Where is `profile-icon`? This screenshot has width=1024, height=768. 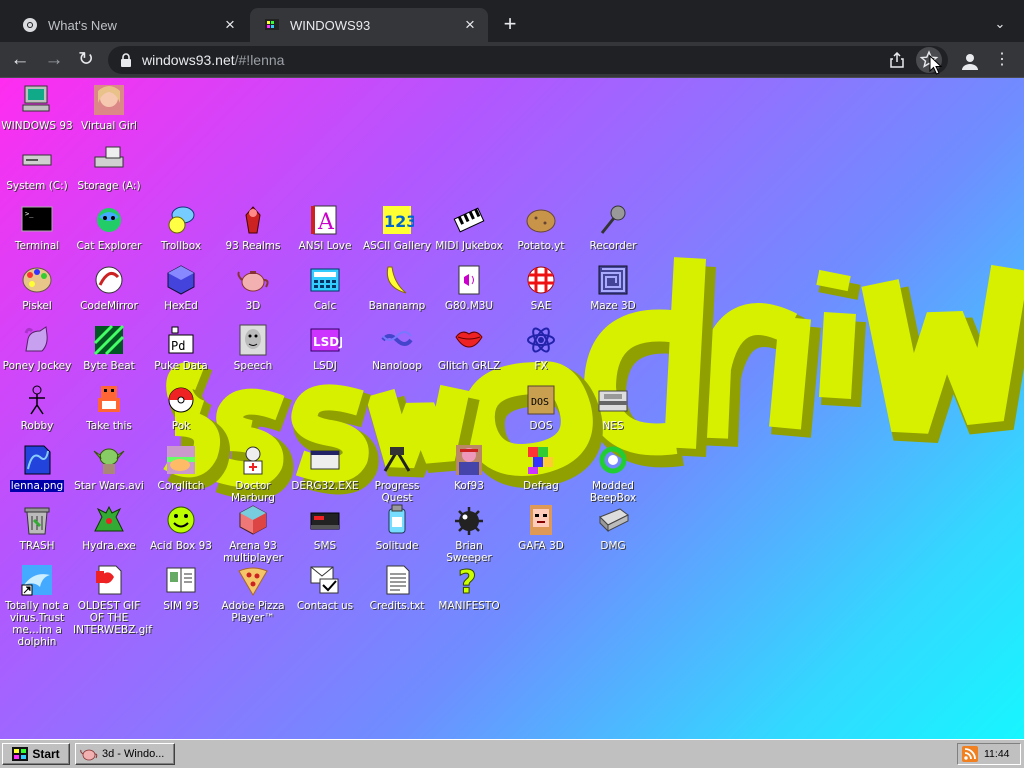
profile-icon is located at coordinates (970, 61).